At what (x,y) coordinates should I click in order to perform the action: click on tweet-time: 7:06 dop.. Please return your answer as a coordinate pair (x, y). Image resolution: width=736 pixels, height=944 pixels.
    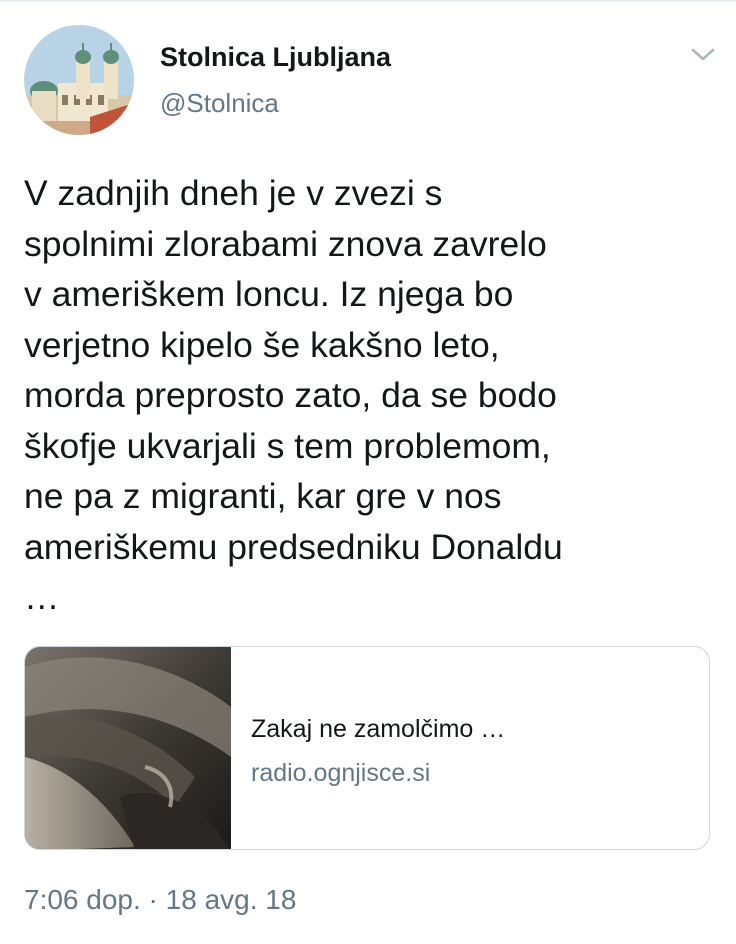
    Looking at the image, I should click on (82, 899).